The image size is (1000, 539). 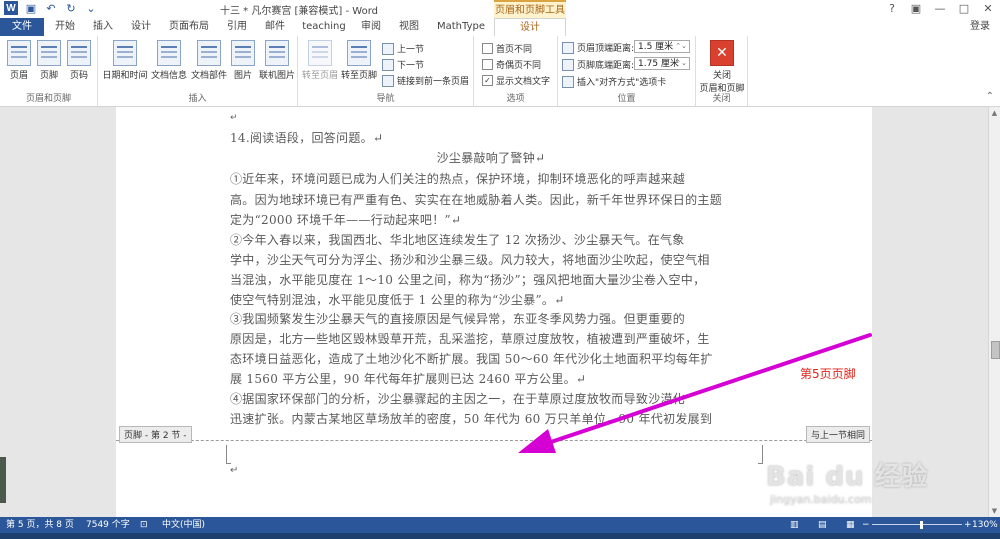 I want to click on next-section-button: 下一节, so click(x=403, y=64).